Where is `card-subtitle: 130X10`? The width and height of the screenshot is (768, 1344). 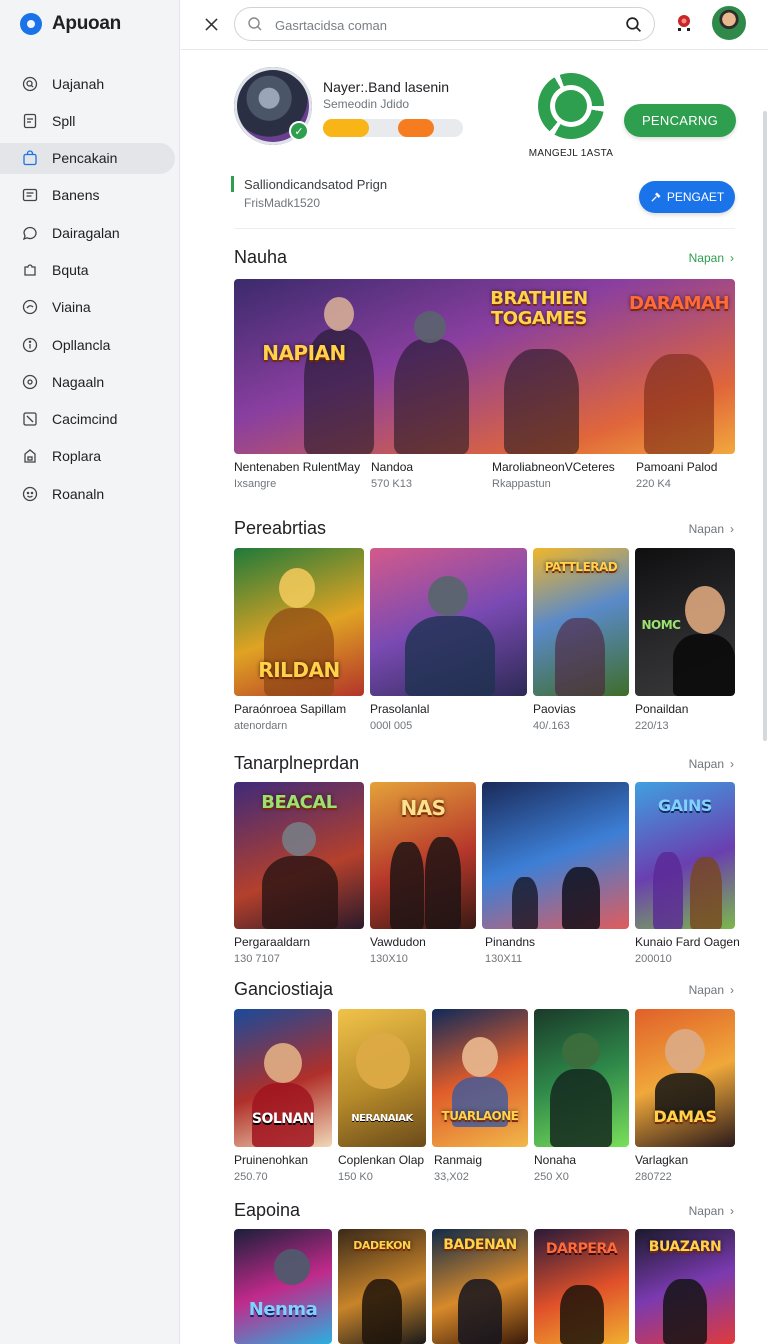
card-subtitle: 130X10 is located at coordinates (389, 959).